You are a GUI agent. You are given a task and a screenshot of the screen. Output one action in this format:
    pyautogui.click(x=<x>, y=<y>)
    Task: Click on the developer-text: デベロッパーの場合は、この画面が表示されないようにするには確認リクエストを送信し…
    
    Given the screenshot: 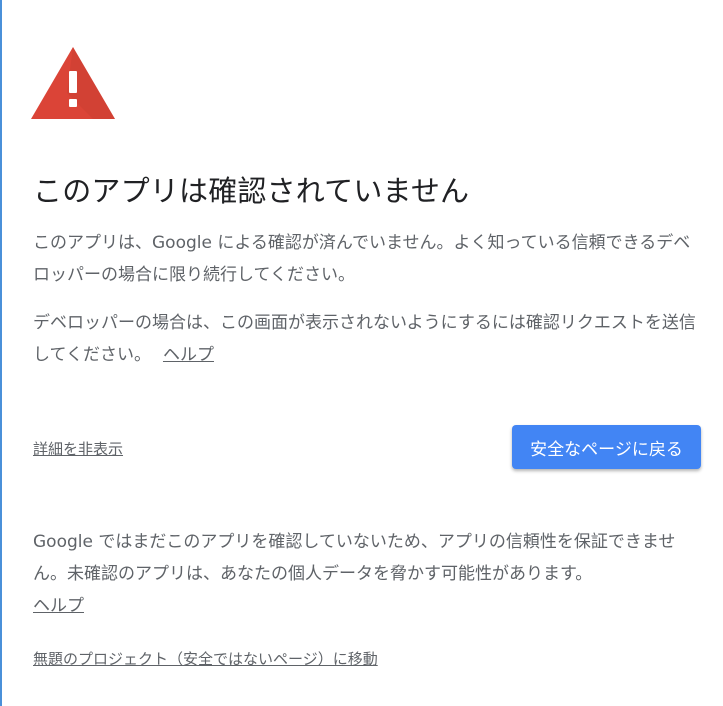 What is the action you would take?
    pyautogui.click(x=364, y=339)
    